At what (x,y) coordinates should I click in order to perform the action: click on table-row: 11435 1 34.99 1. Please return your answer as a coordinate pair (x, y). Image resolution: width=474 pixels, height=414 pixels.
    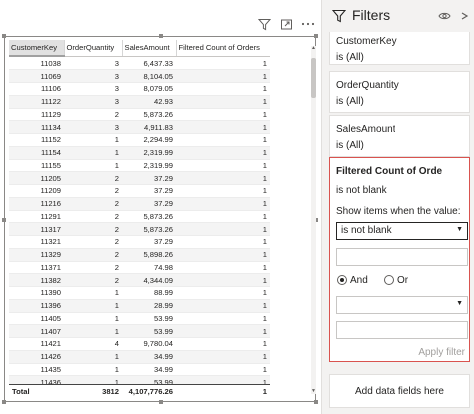
    Looking at the image, I should click on (139, 370).